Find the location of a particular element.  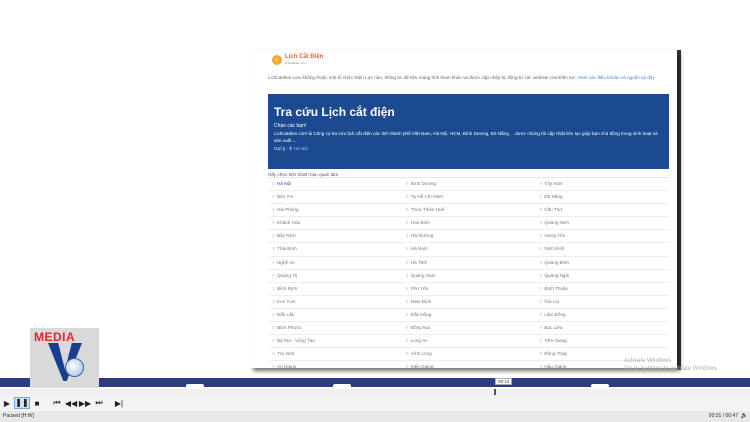

province-row: ⚲ An Giang ⚲ Kiên Giang ⚲ Hậu Giang is located at coordinates (468, 364).